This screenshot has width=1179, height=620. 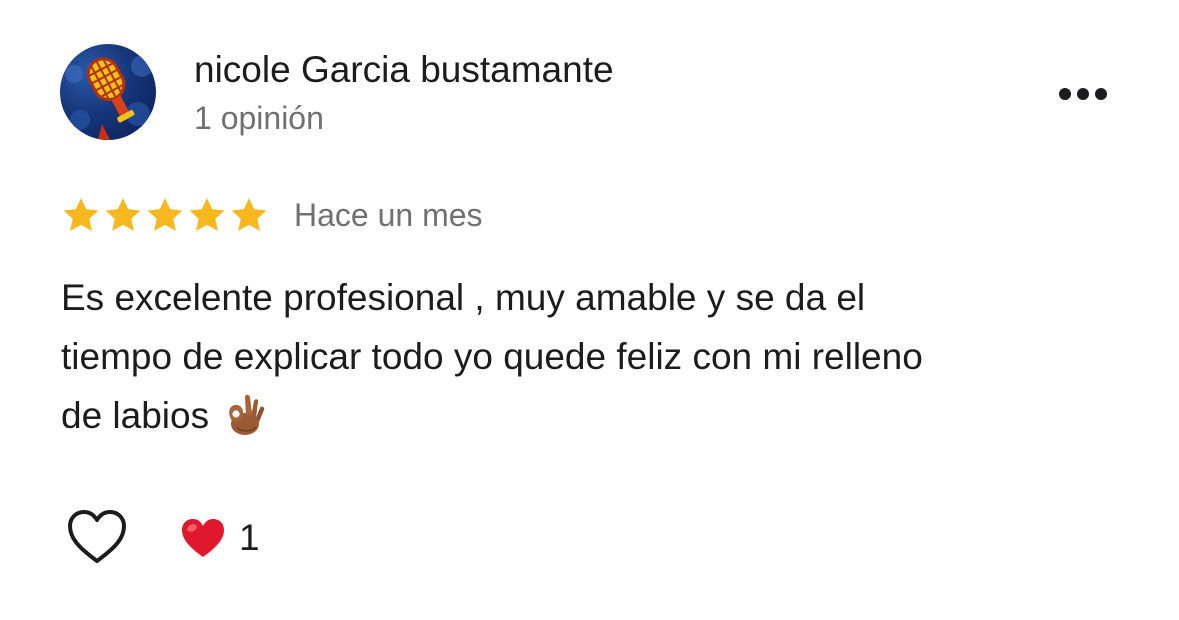 I want to click on more-horizontal-icon, so click(x=1083, y=94).